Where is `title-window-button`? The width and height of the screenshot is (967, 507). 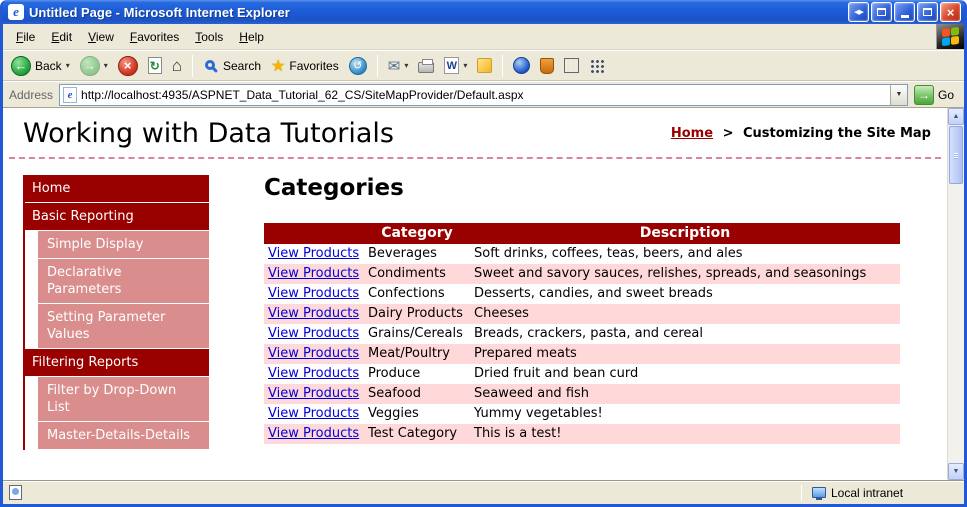
title-window-button is located at coordinates (881, 12).